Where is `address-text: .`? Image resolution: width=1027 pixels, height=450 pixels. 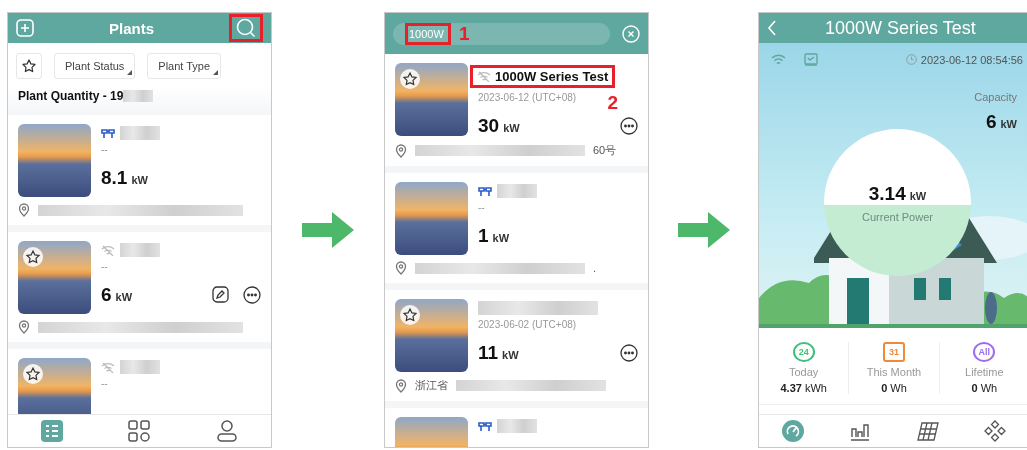
address-text: . is located at coordinates (595, 268).